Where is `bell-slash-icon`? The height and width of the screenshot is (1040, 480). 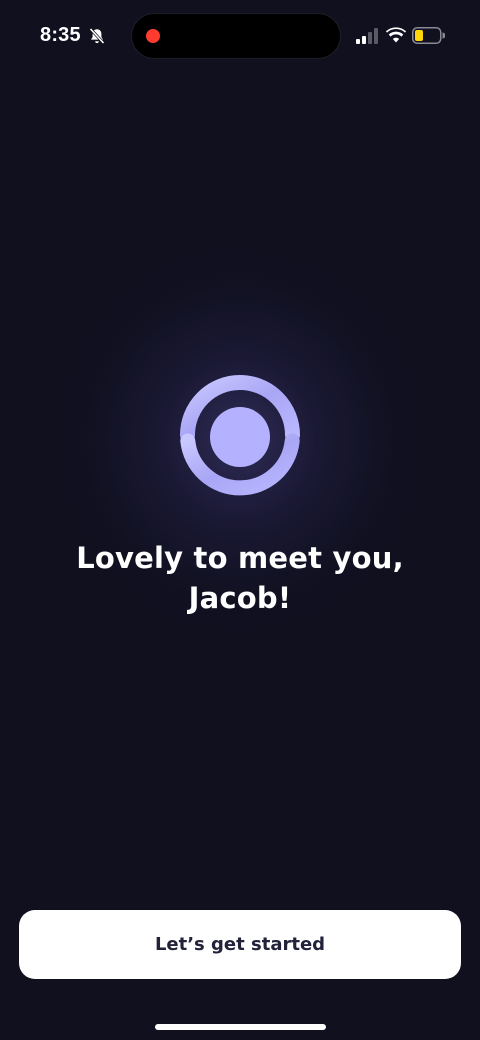
bell-slash-icon is located at coordinates (97, 36).